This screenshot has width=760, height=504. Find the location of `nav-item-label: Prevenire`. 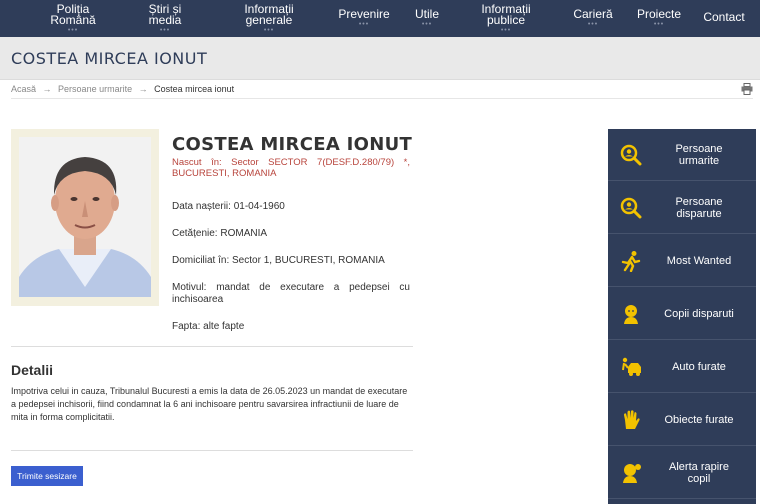

nav-item-label: Prevenire is located at coordinates (364, 14).